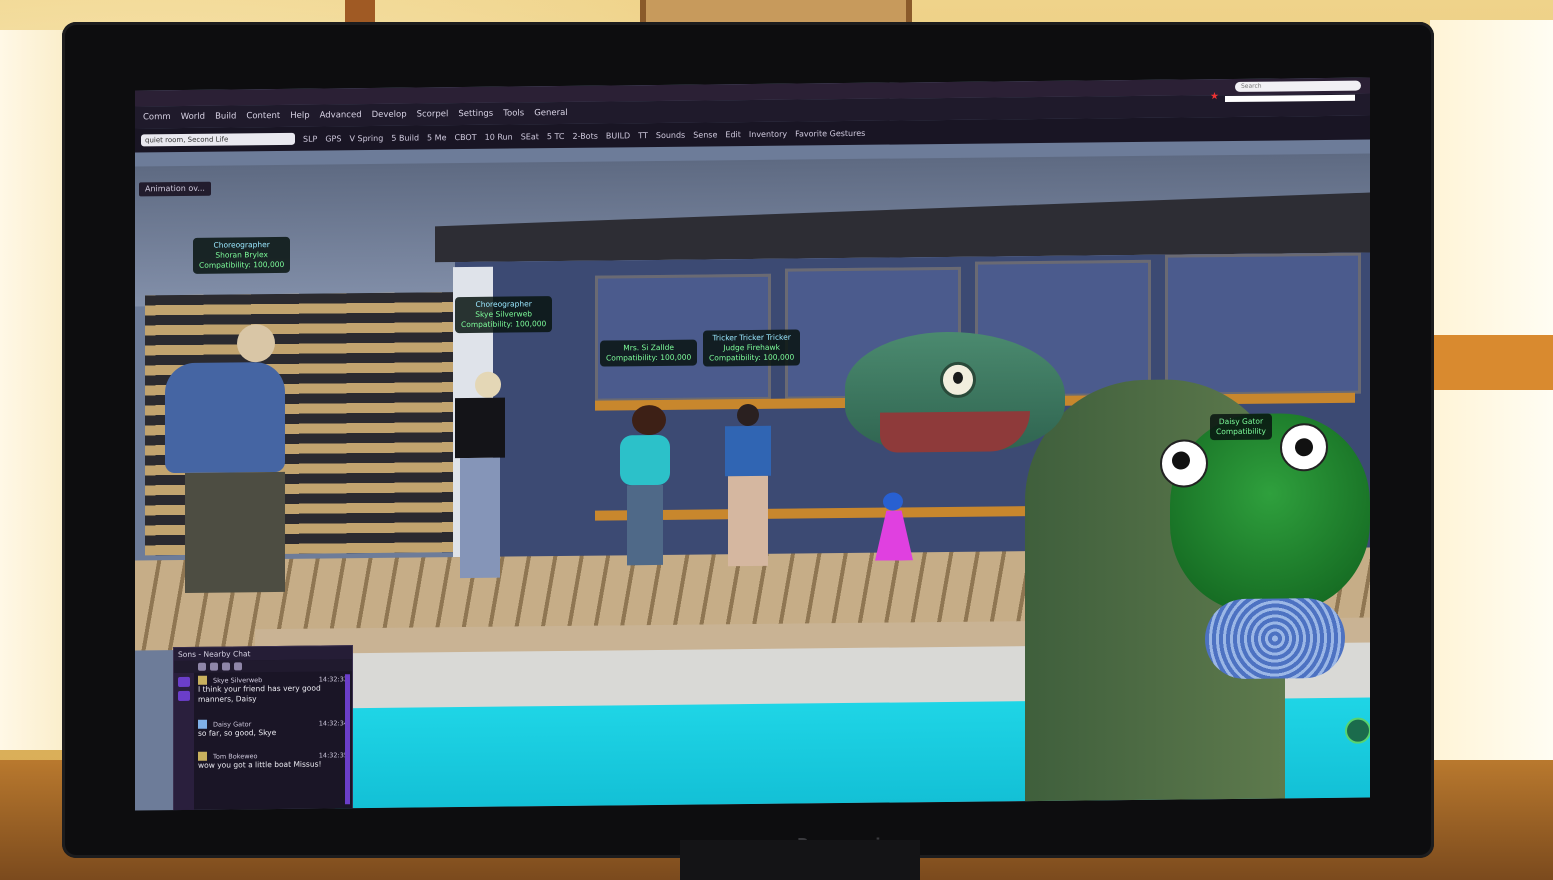 This screenshot has width=1553, height=880. Describe the element at coordinates (475, 114) in the screenshot. I see `menu-item: Settings` at that location.